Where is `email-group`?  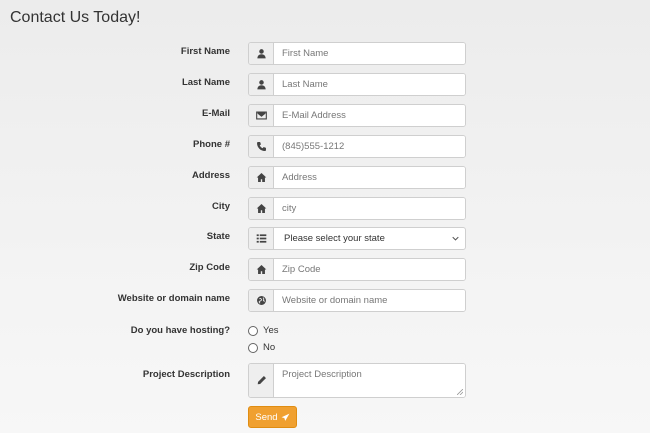
email-group is located at coordinates (357, 115).